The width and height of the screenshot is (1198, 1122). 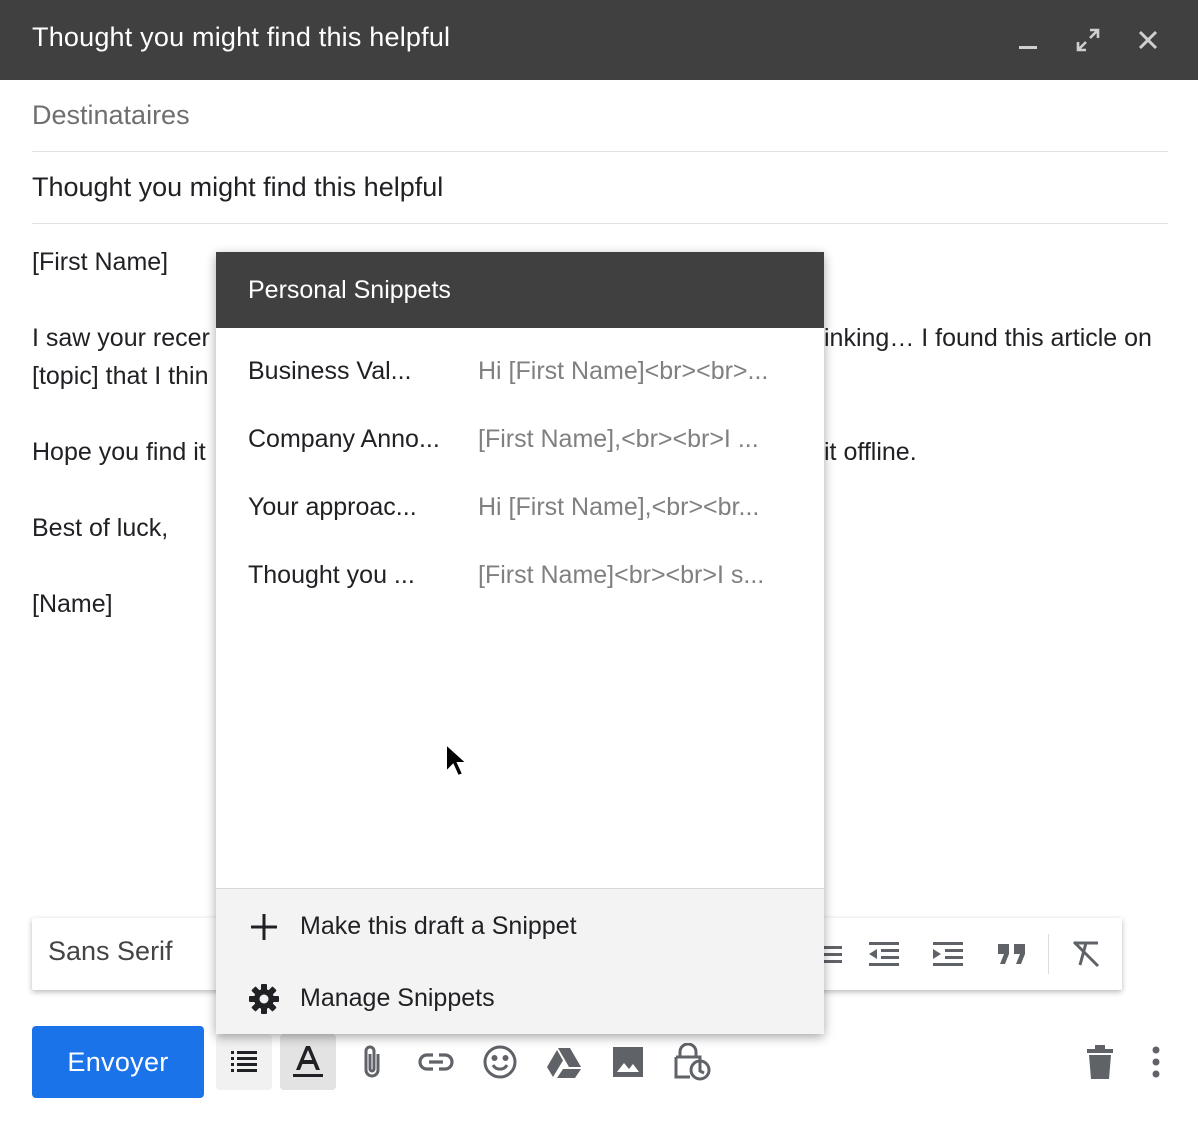 What do you see at coordinates (349, 290) in the screenshot?
I see `snippets-title: Personal Snippets` at bounding box center [349, 290].